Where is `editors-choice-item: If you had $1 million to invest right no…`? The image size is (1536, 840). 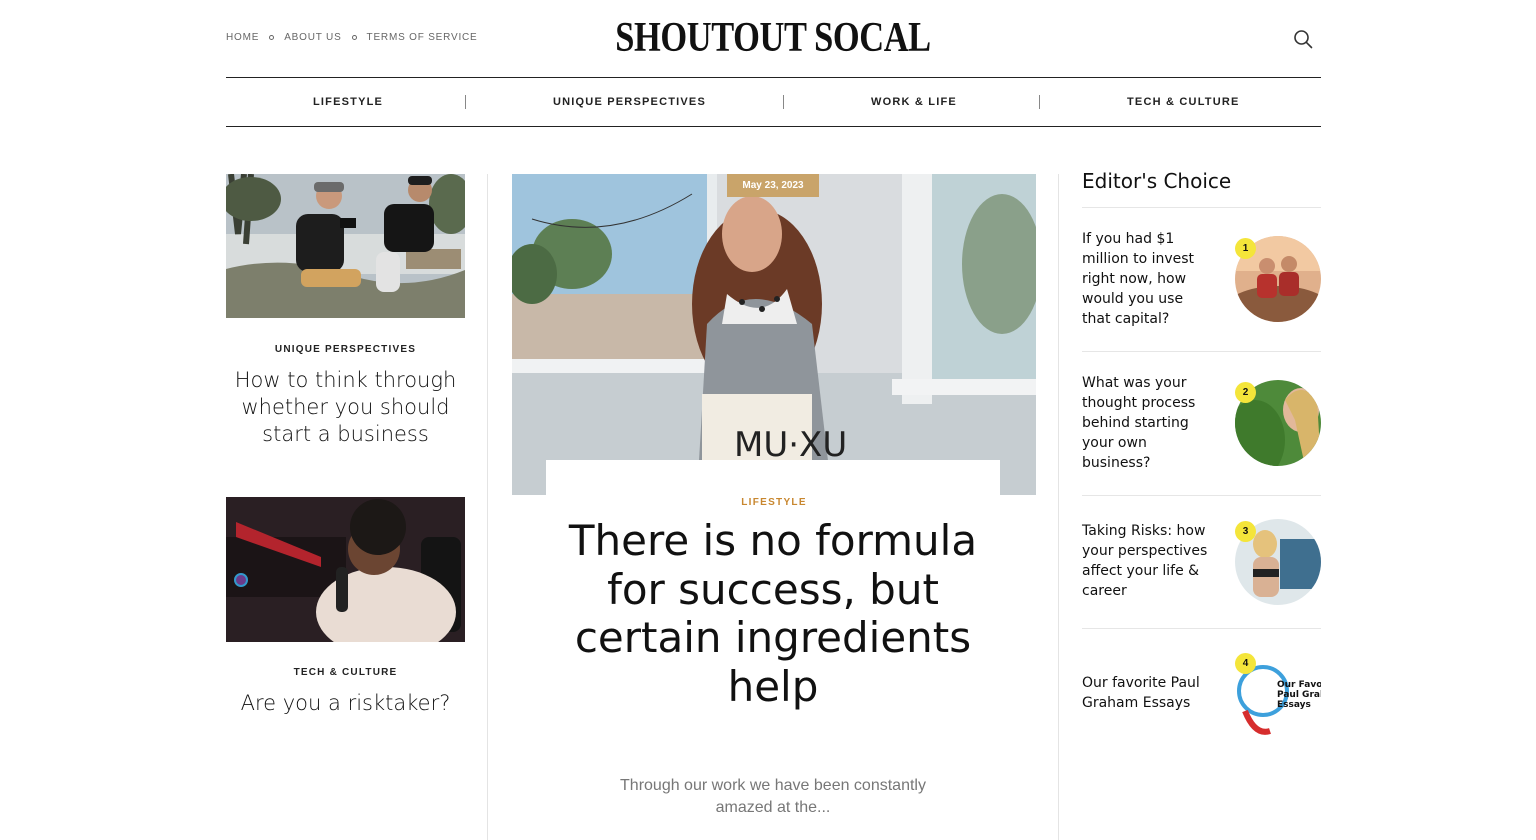 editors-choice-item: If you had $1 million to invest right no… is located at coordinates (1201, 279).